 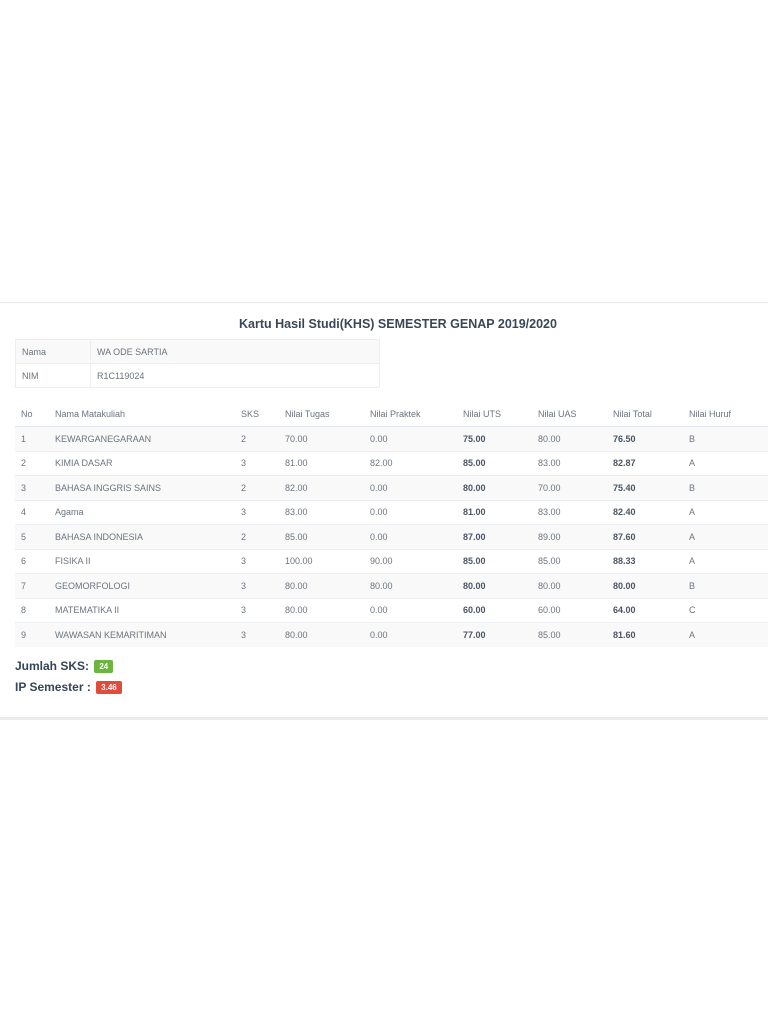 What do you see at coordinates (391, 512) in the screenshot?
I see `table-row: 4 Agama 3 83.00 0.00 81.00 83.00 82.40 A` at bounding box center [391, 512].